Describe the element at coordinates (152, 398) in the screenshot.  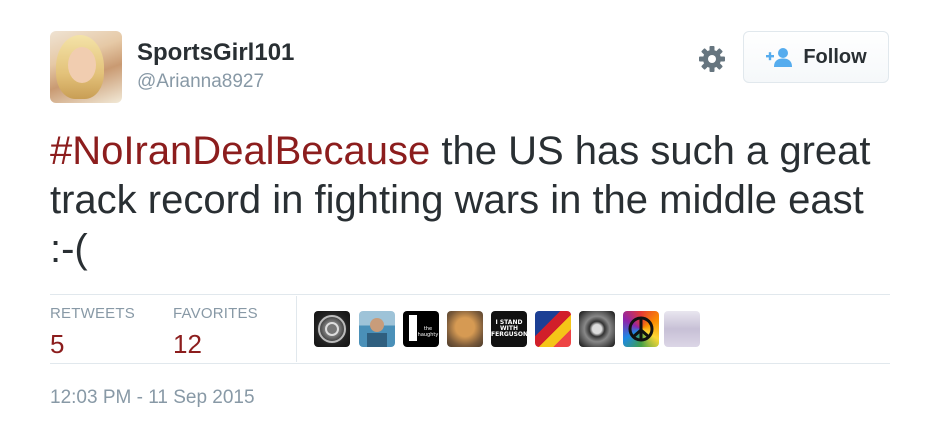
I see `tweet-timestamp: 12:03 PM - 11 Sep 2015` at that location.